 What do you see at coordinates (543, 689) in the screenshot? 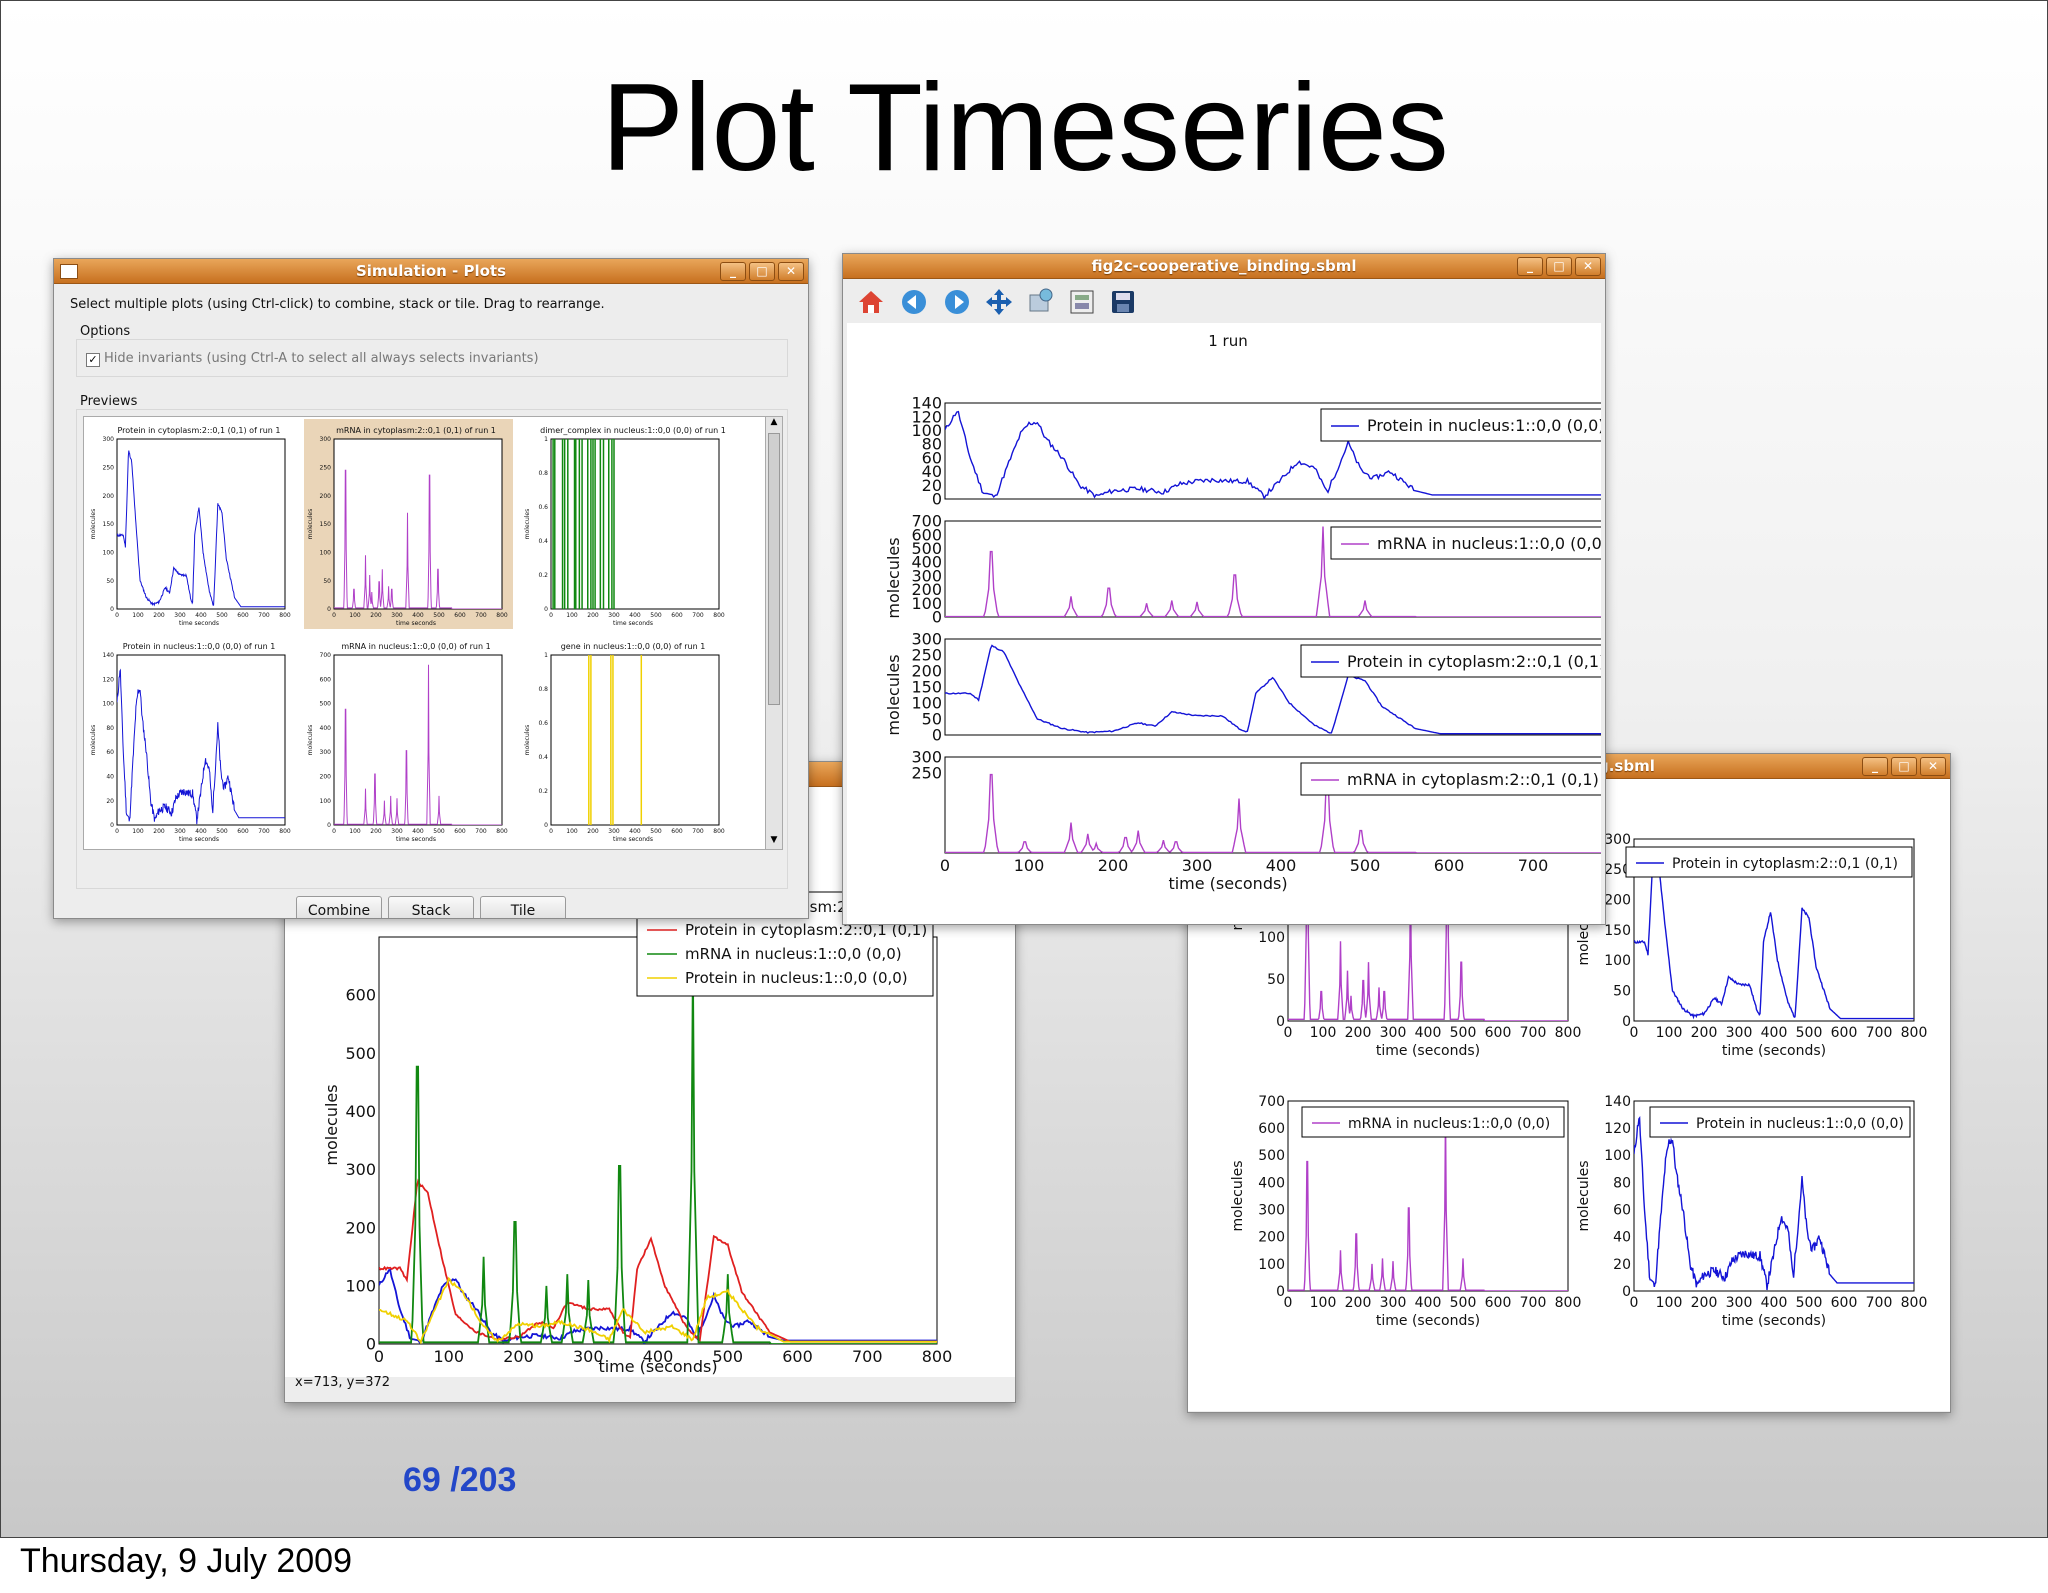
I see `y-tick-label: 0.8` at bounding box center [543, 689].